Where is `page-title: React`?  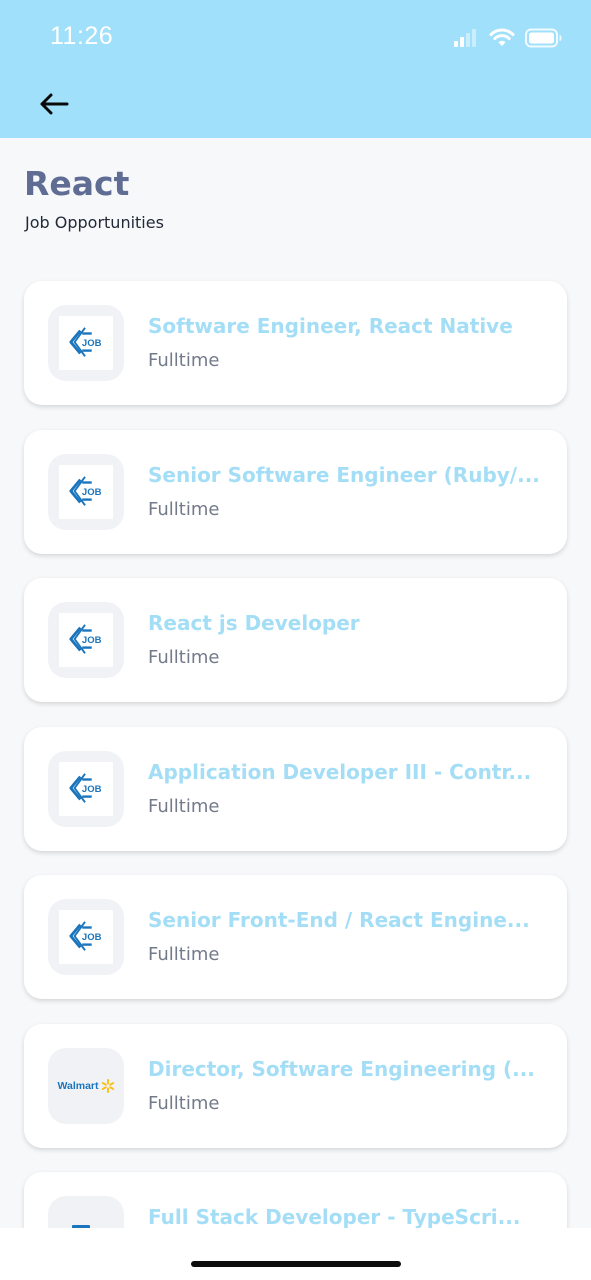
page-title: React is located at coordinates (77, 183).